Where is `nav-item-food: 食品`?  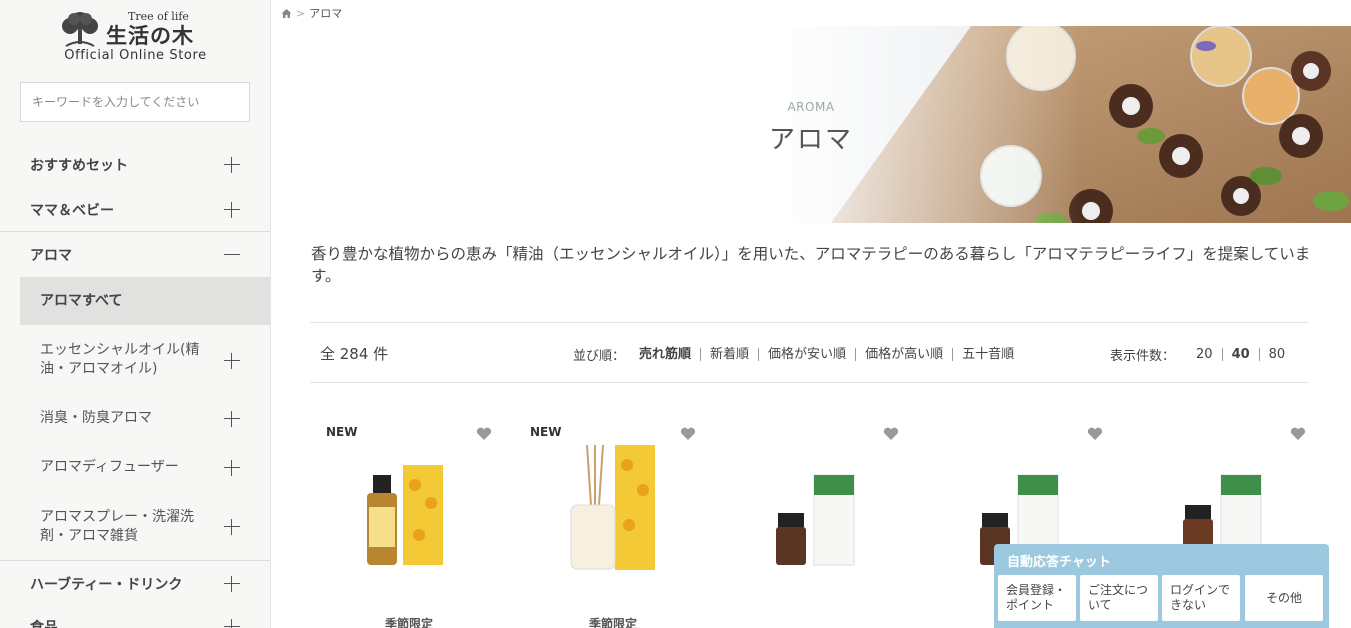 nav-item-food: 食品 is located at coordinates (135, 622).